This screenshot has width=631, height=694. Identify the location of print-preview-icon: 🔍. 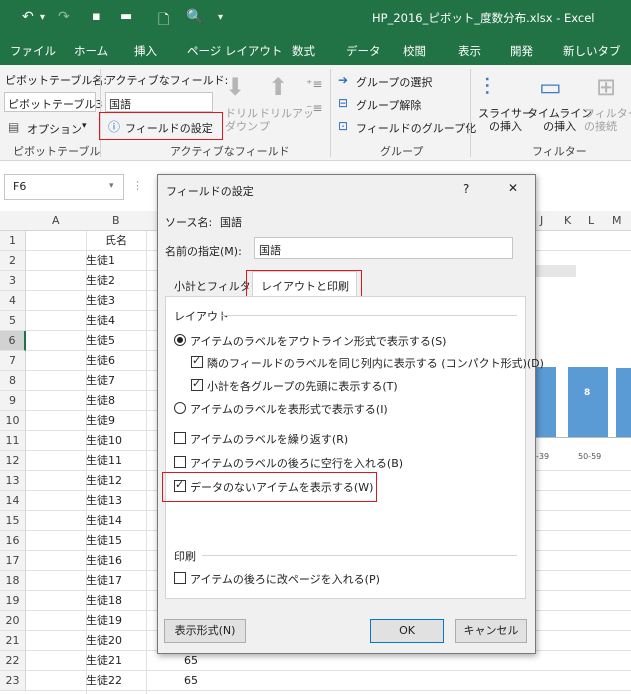
(194, 17).